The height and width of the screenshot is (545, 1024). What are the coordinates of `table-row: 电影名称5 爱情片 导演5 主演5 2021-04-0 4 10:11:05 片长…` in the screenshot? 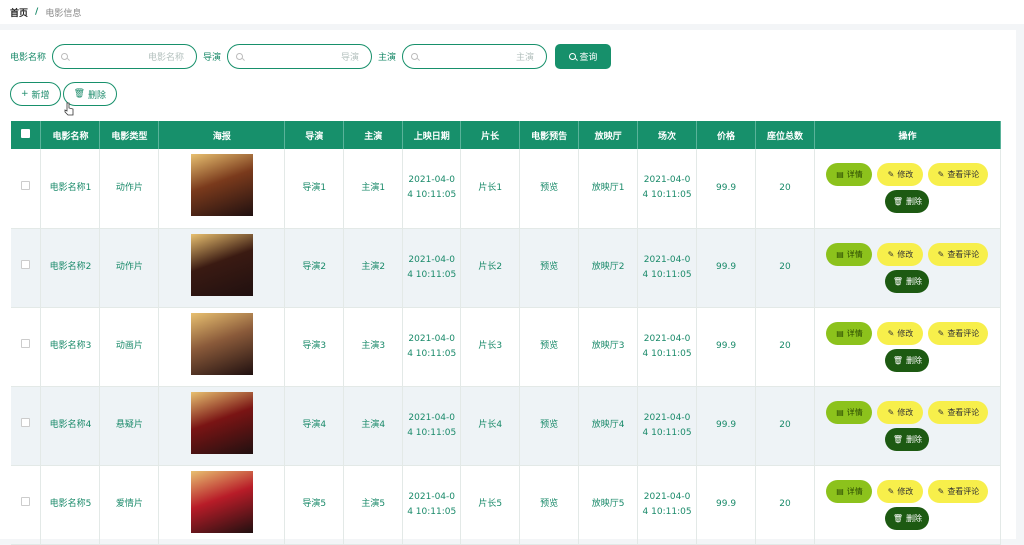 It's located at (506, 505).